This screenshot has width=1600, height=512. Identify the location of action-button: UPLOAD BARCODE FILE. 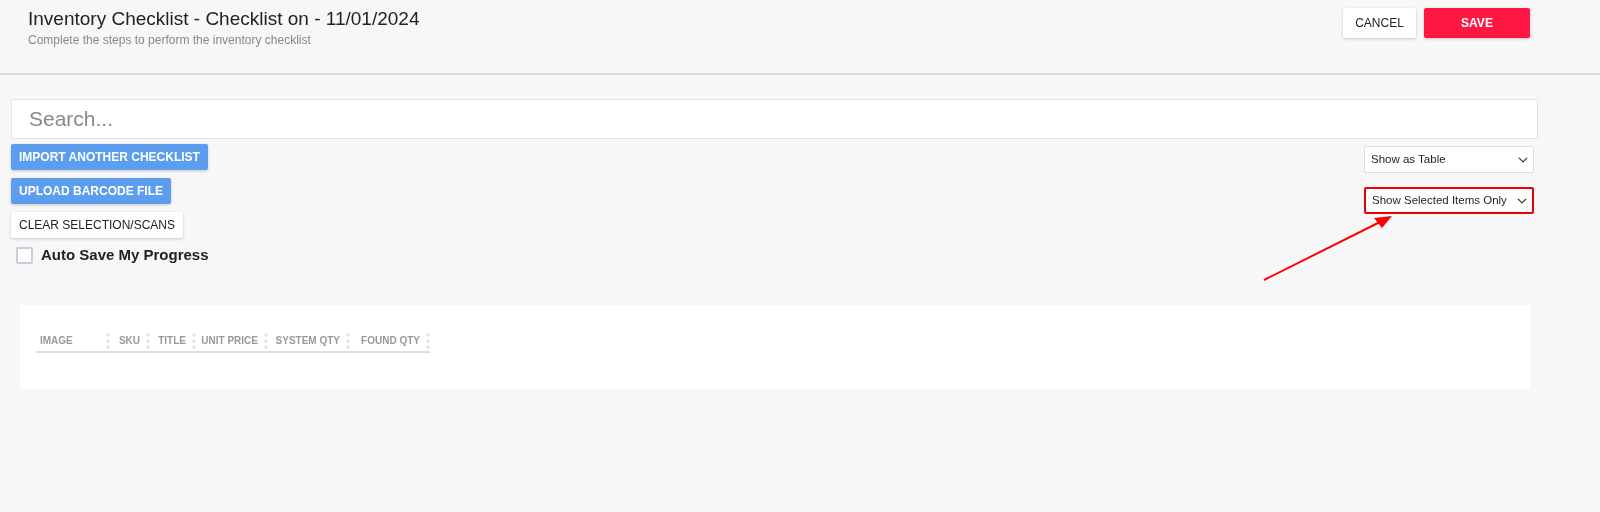
(91, 191).